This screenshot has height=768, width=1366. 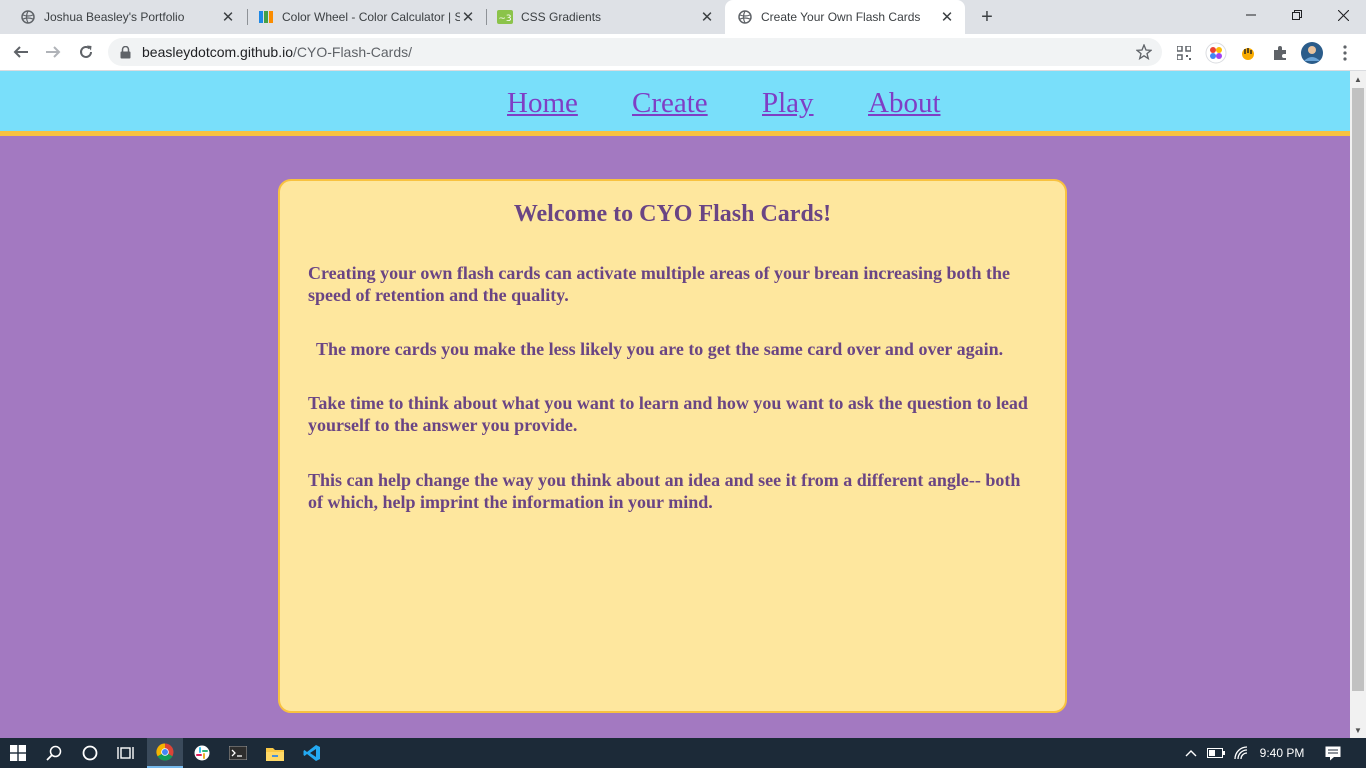 I want to click on page-scrollbar: ▲ ▼, so click(x=1358, y=404).